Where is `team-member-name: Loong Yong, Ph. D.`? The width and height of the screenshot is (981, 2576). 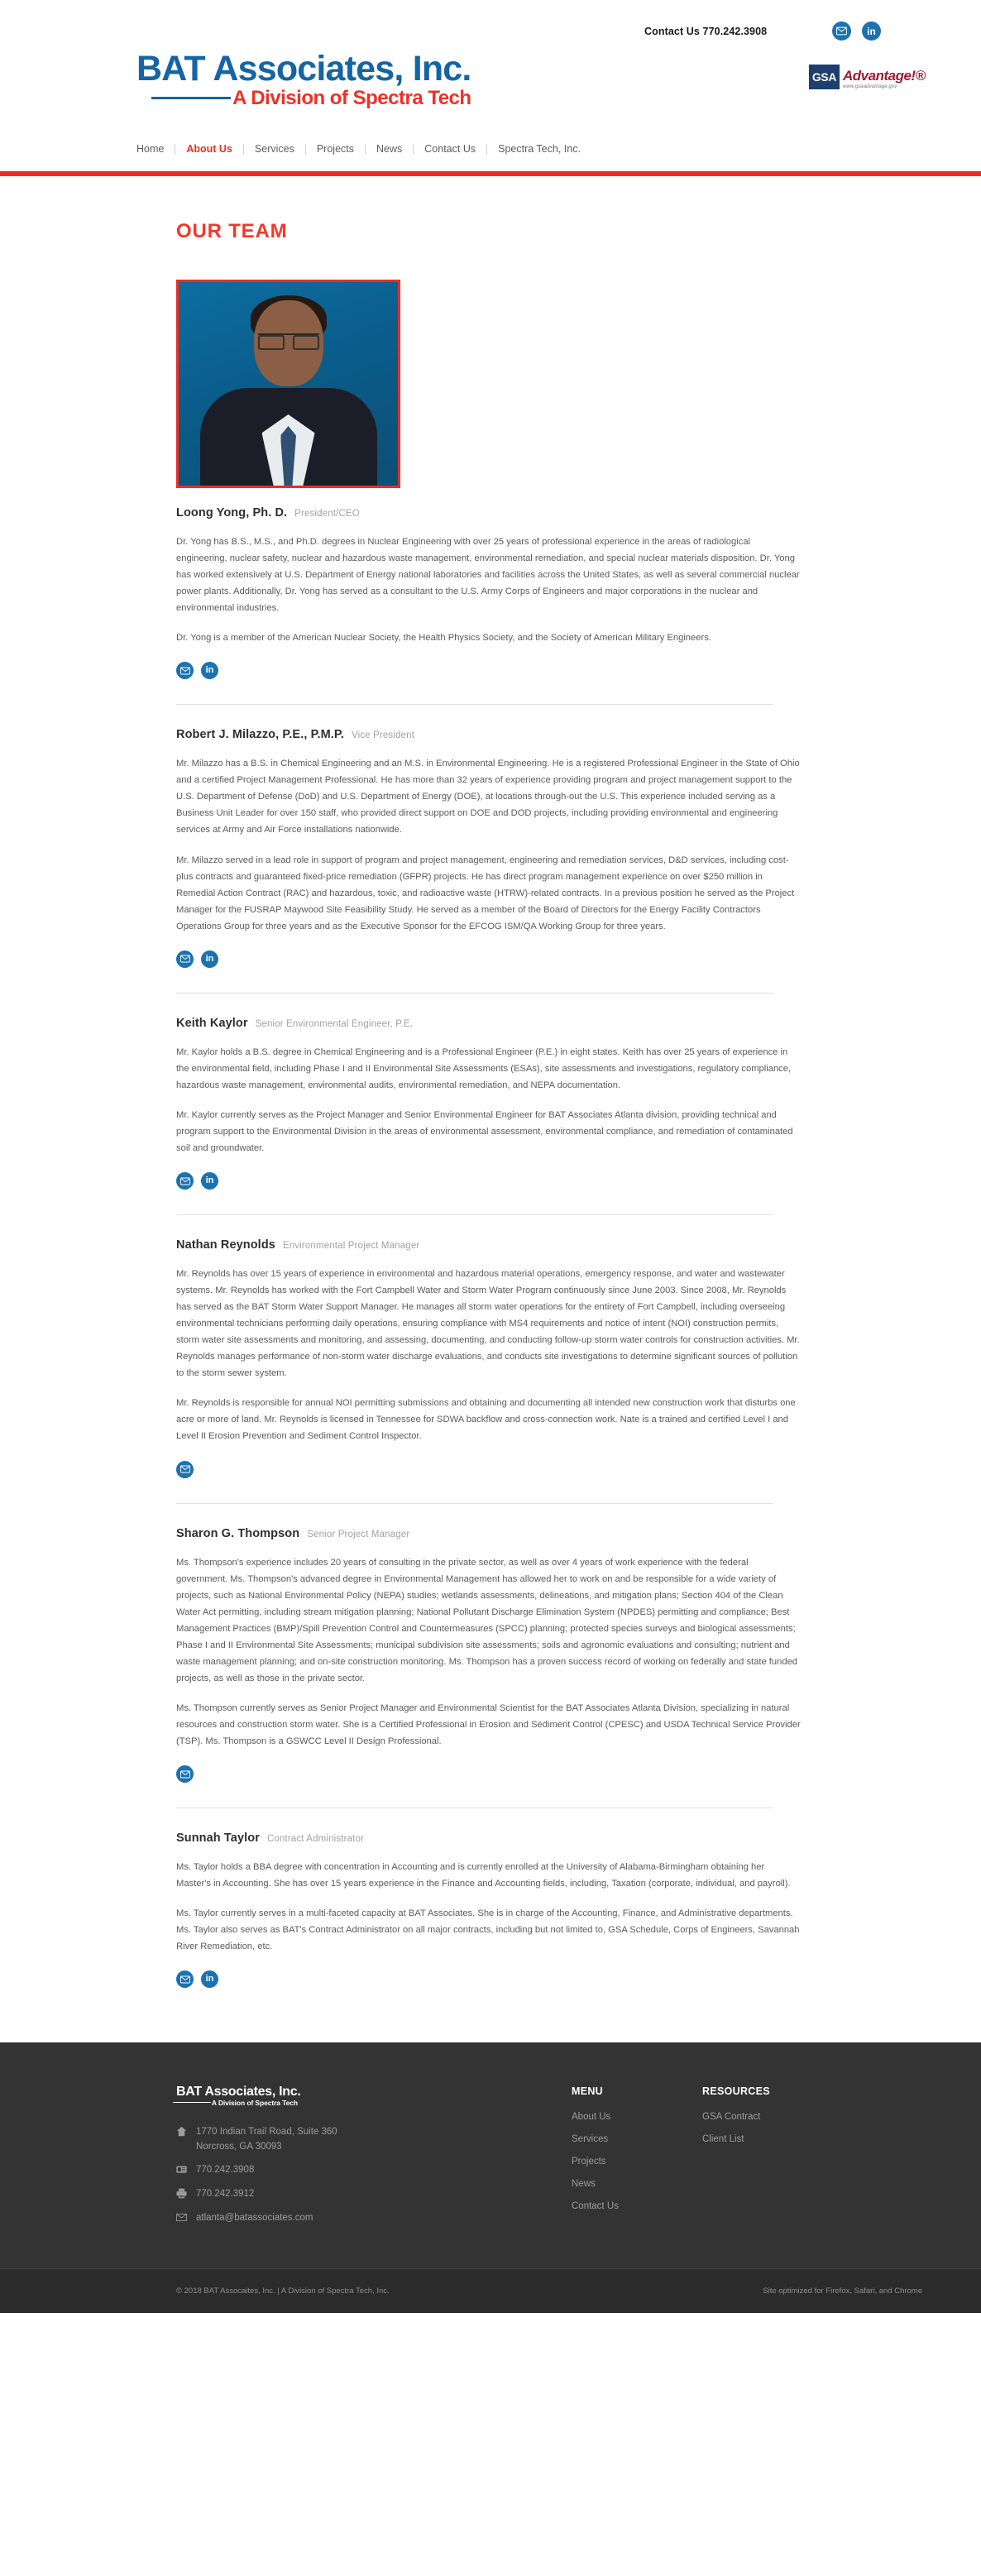 team-member-name: Loong Yong, Ph. D. is located at coordinates (232, 513).